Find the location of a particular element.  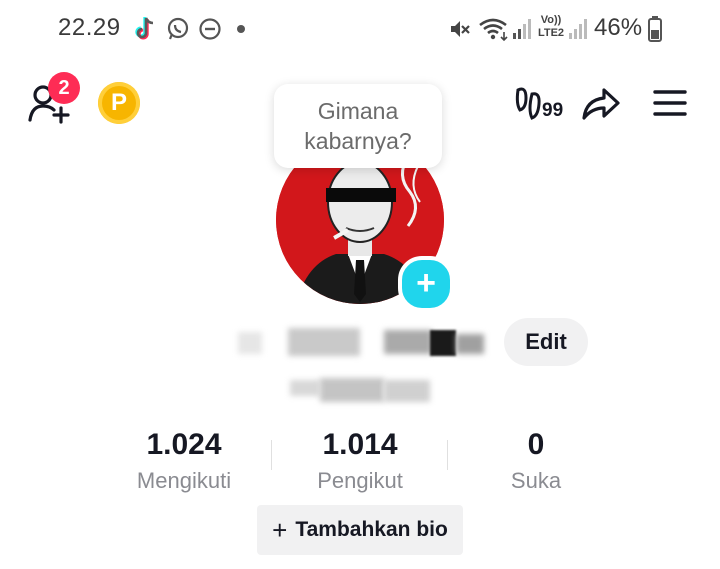

profile-views-count: 99 is located at coordinates (553, 110).